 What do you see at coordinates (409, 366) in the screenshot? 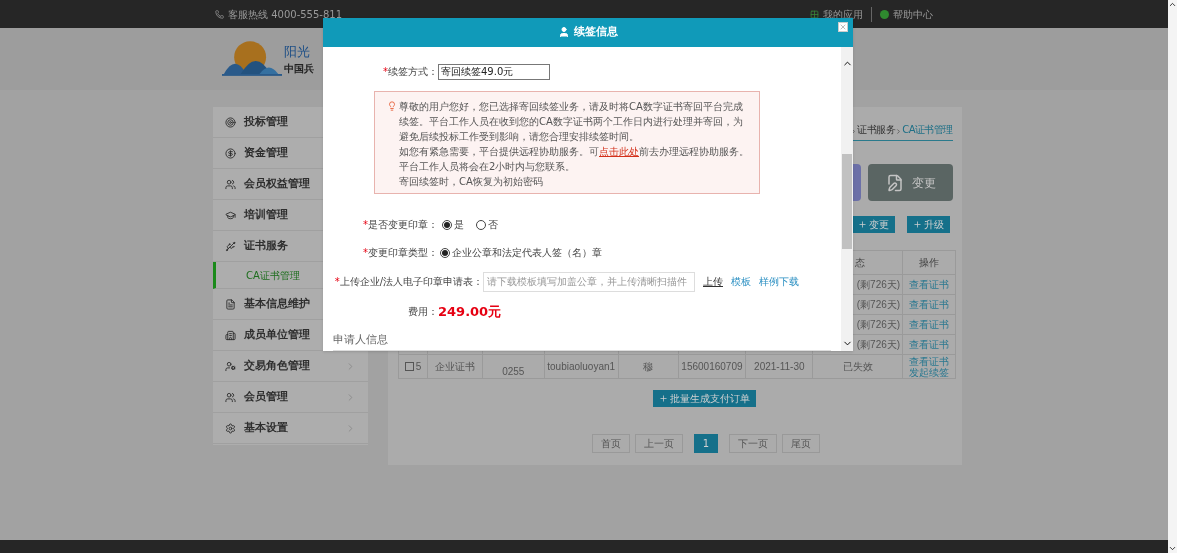
I see `row-checkbox` at bounding box center [409, 366].